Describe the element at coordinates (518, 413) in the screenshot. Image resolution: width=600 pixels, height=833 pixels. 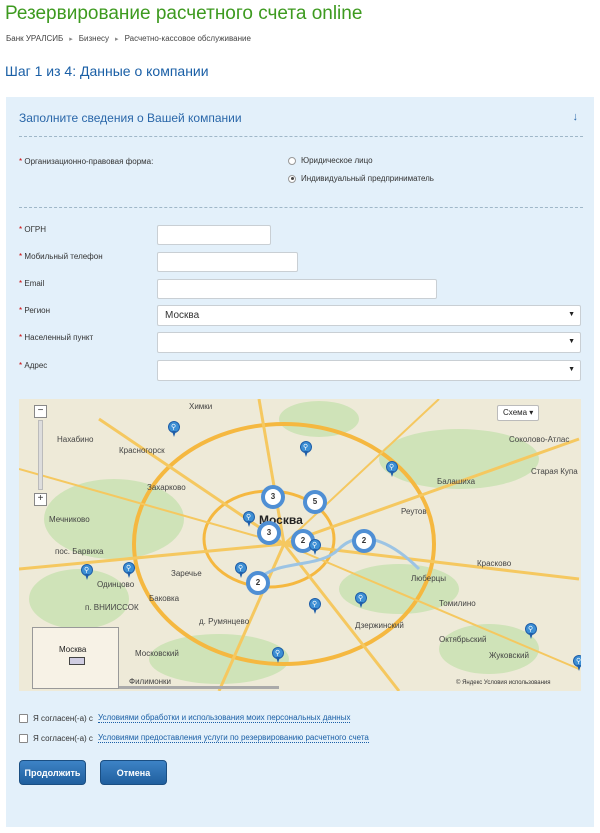
I see `map-type-selector: Схема ▾` at that location.